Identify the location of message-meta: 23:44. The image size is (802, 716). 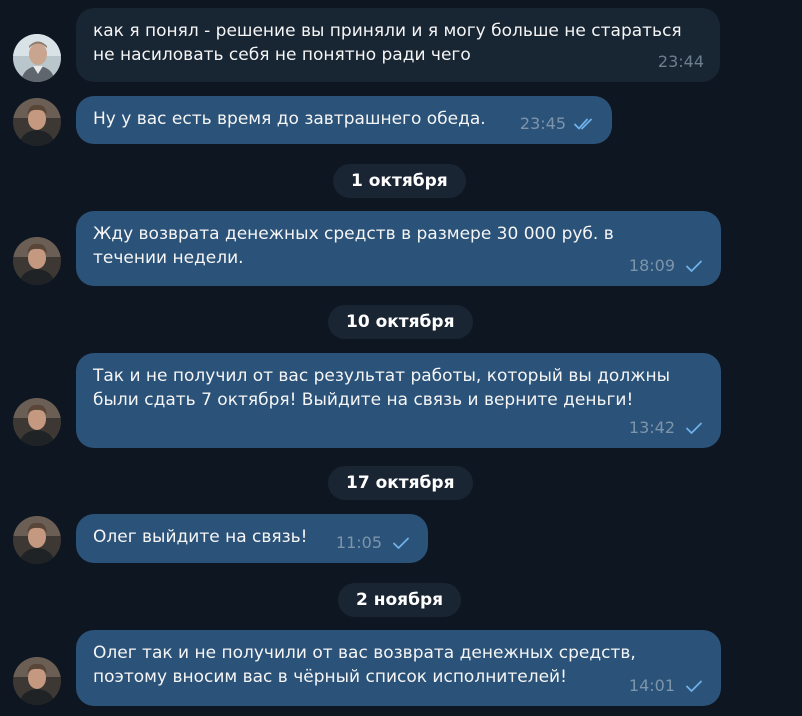
(681, 62).